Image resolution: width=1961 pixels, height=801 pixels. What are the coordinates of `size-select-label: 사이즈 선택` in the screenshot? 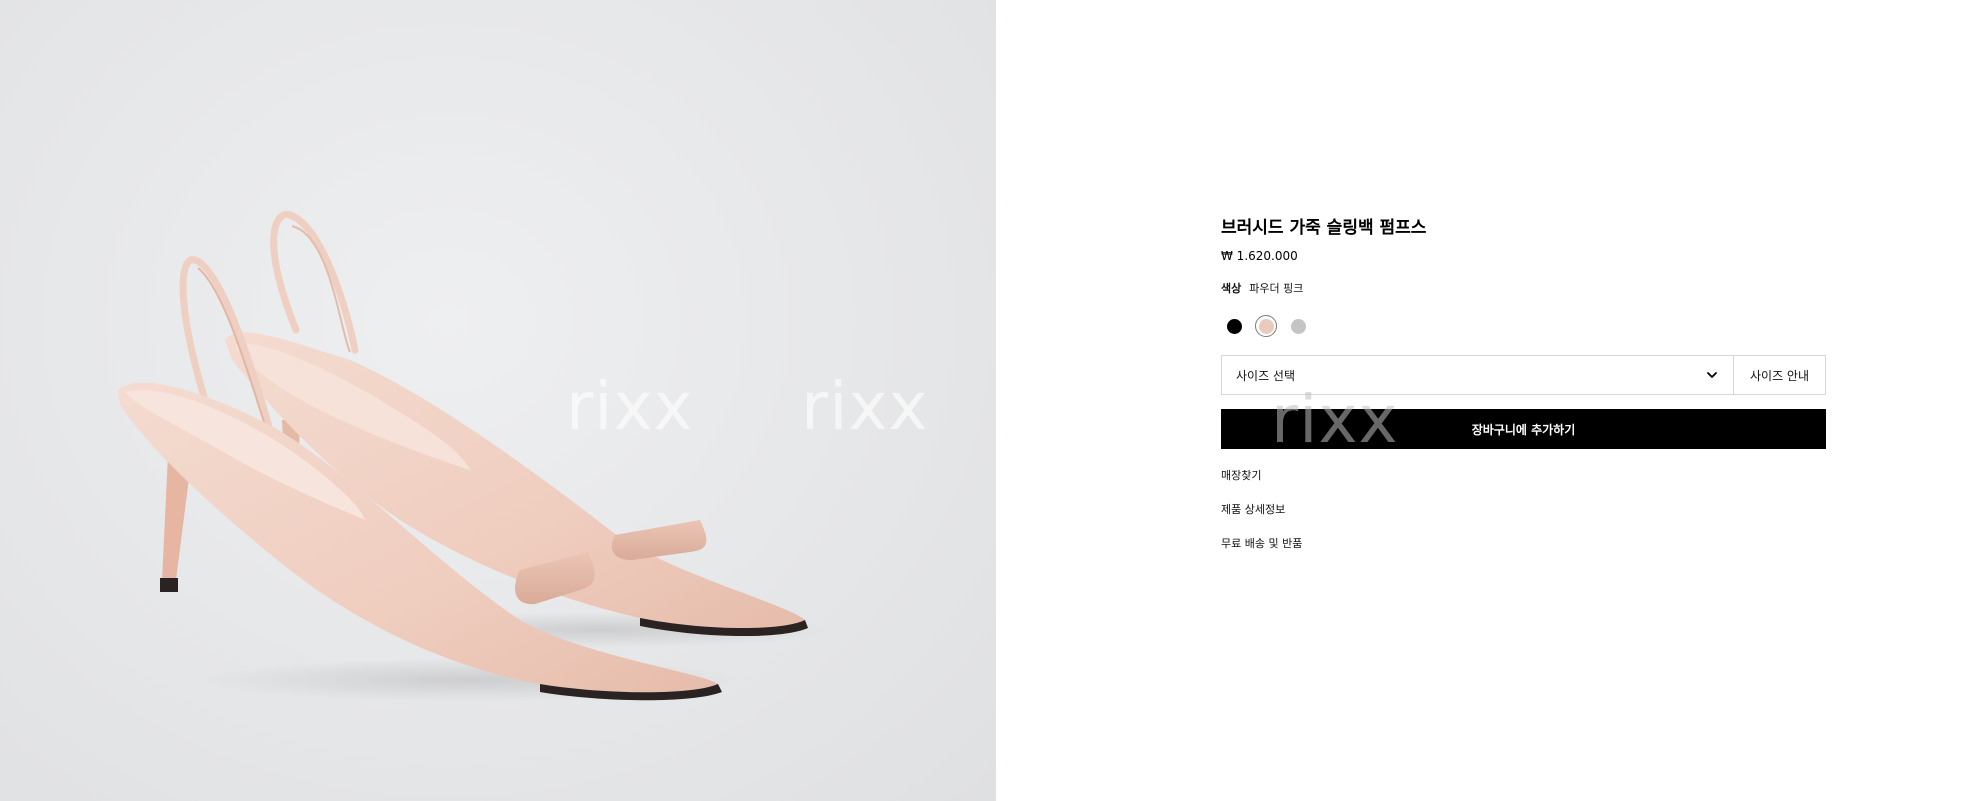 It's located at (1266, 375).